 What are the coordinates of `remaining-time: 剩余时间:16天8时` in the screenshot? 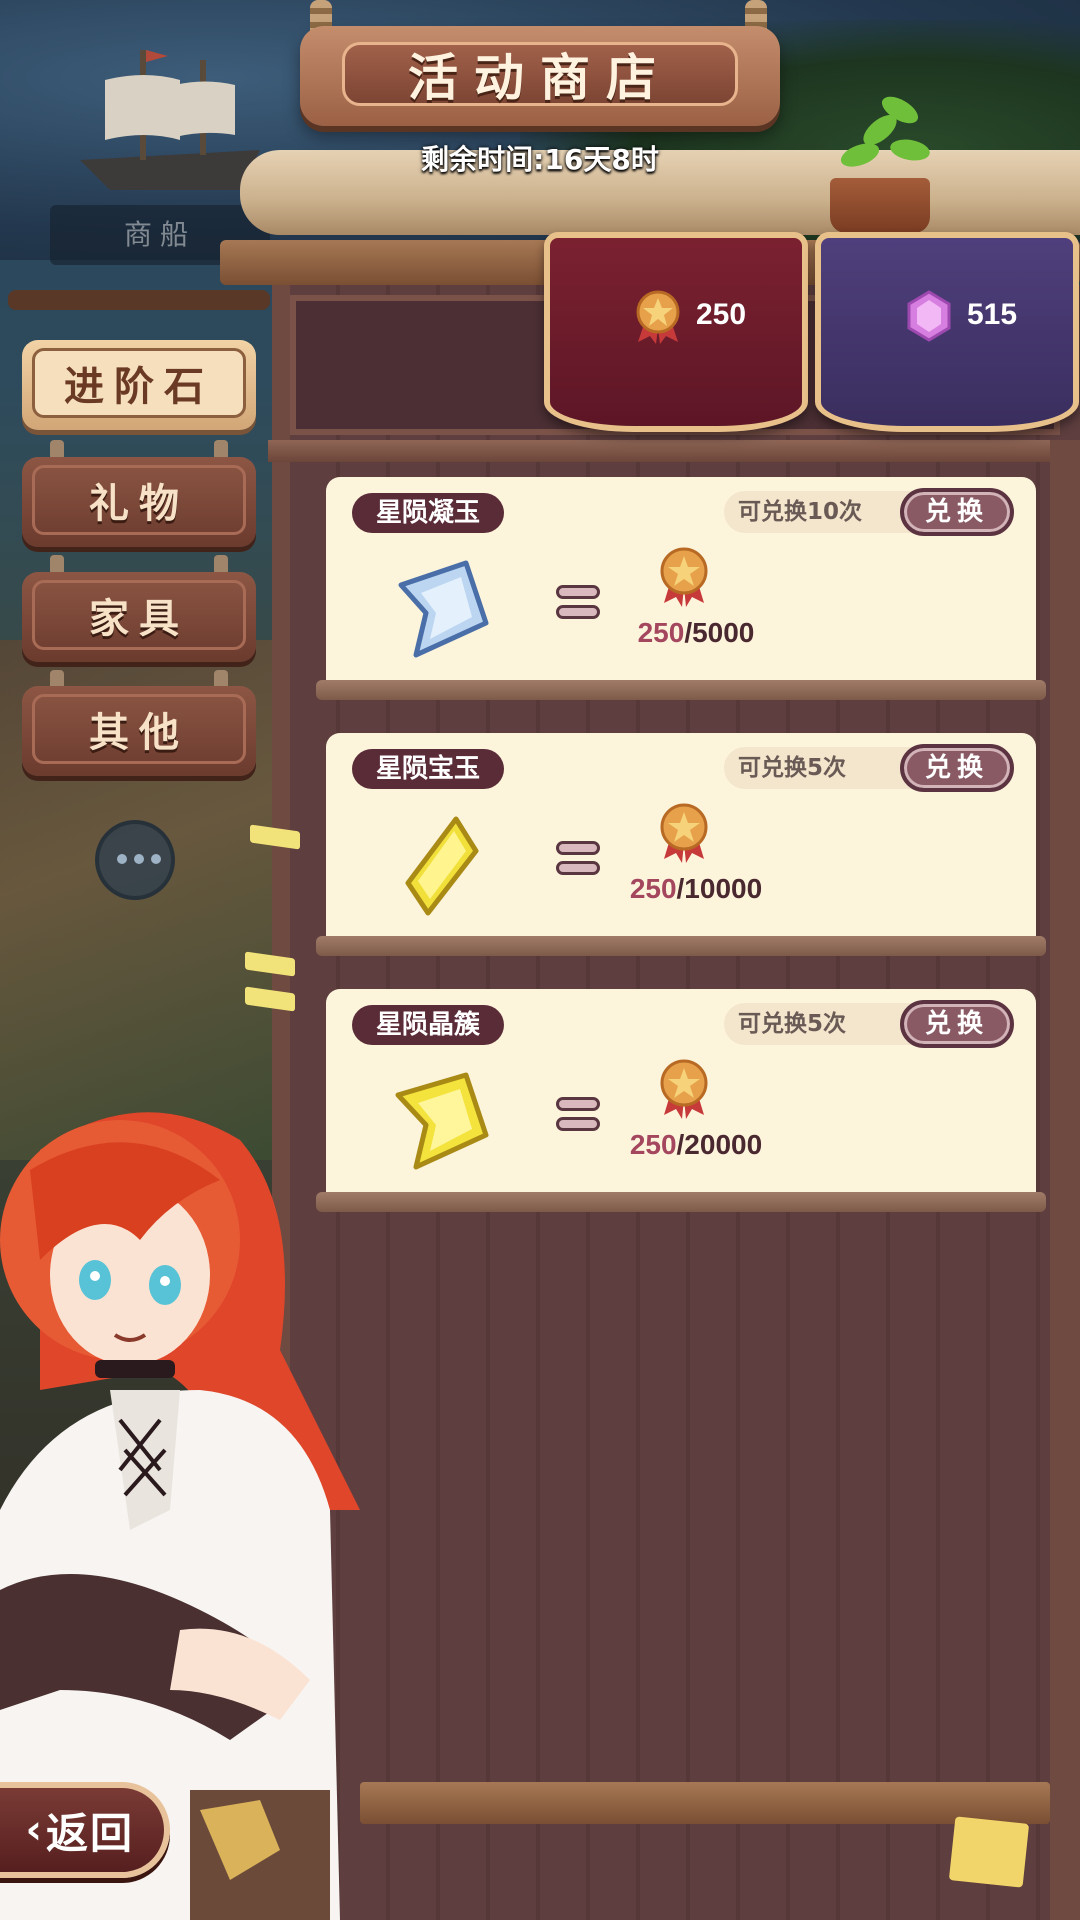 It's located at (540, 159).